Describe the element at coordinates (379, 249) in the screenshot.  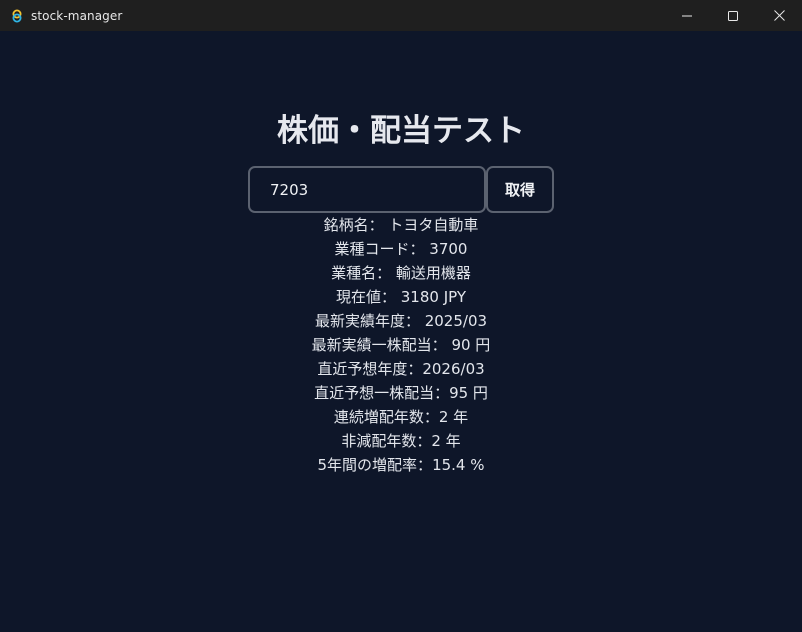
I see `info-label: 業種コード：` at that location.